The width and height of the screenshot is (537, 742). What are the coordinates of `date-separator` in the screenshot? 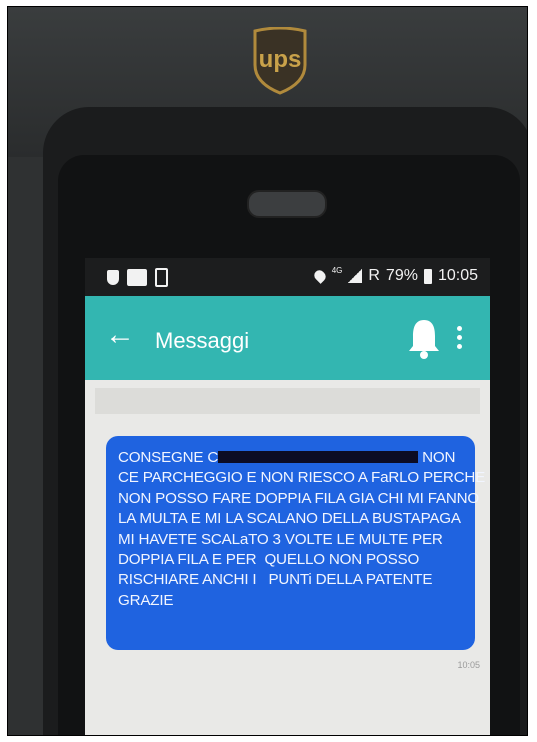 It's located at (287, 401).